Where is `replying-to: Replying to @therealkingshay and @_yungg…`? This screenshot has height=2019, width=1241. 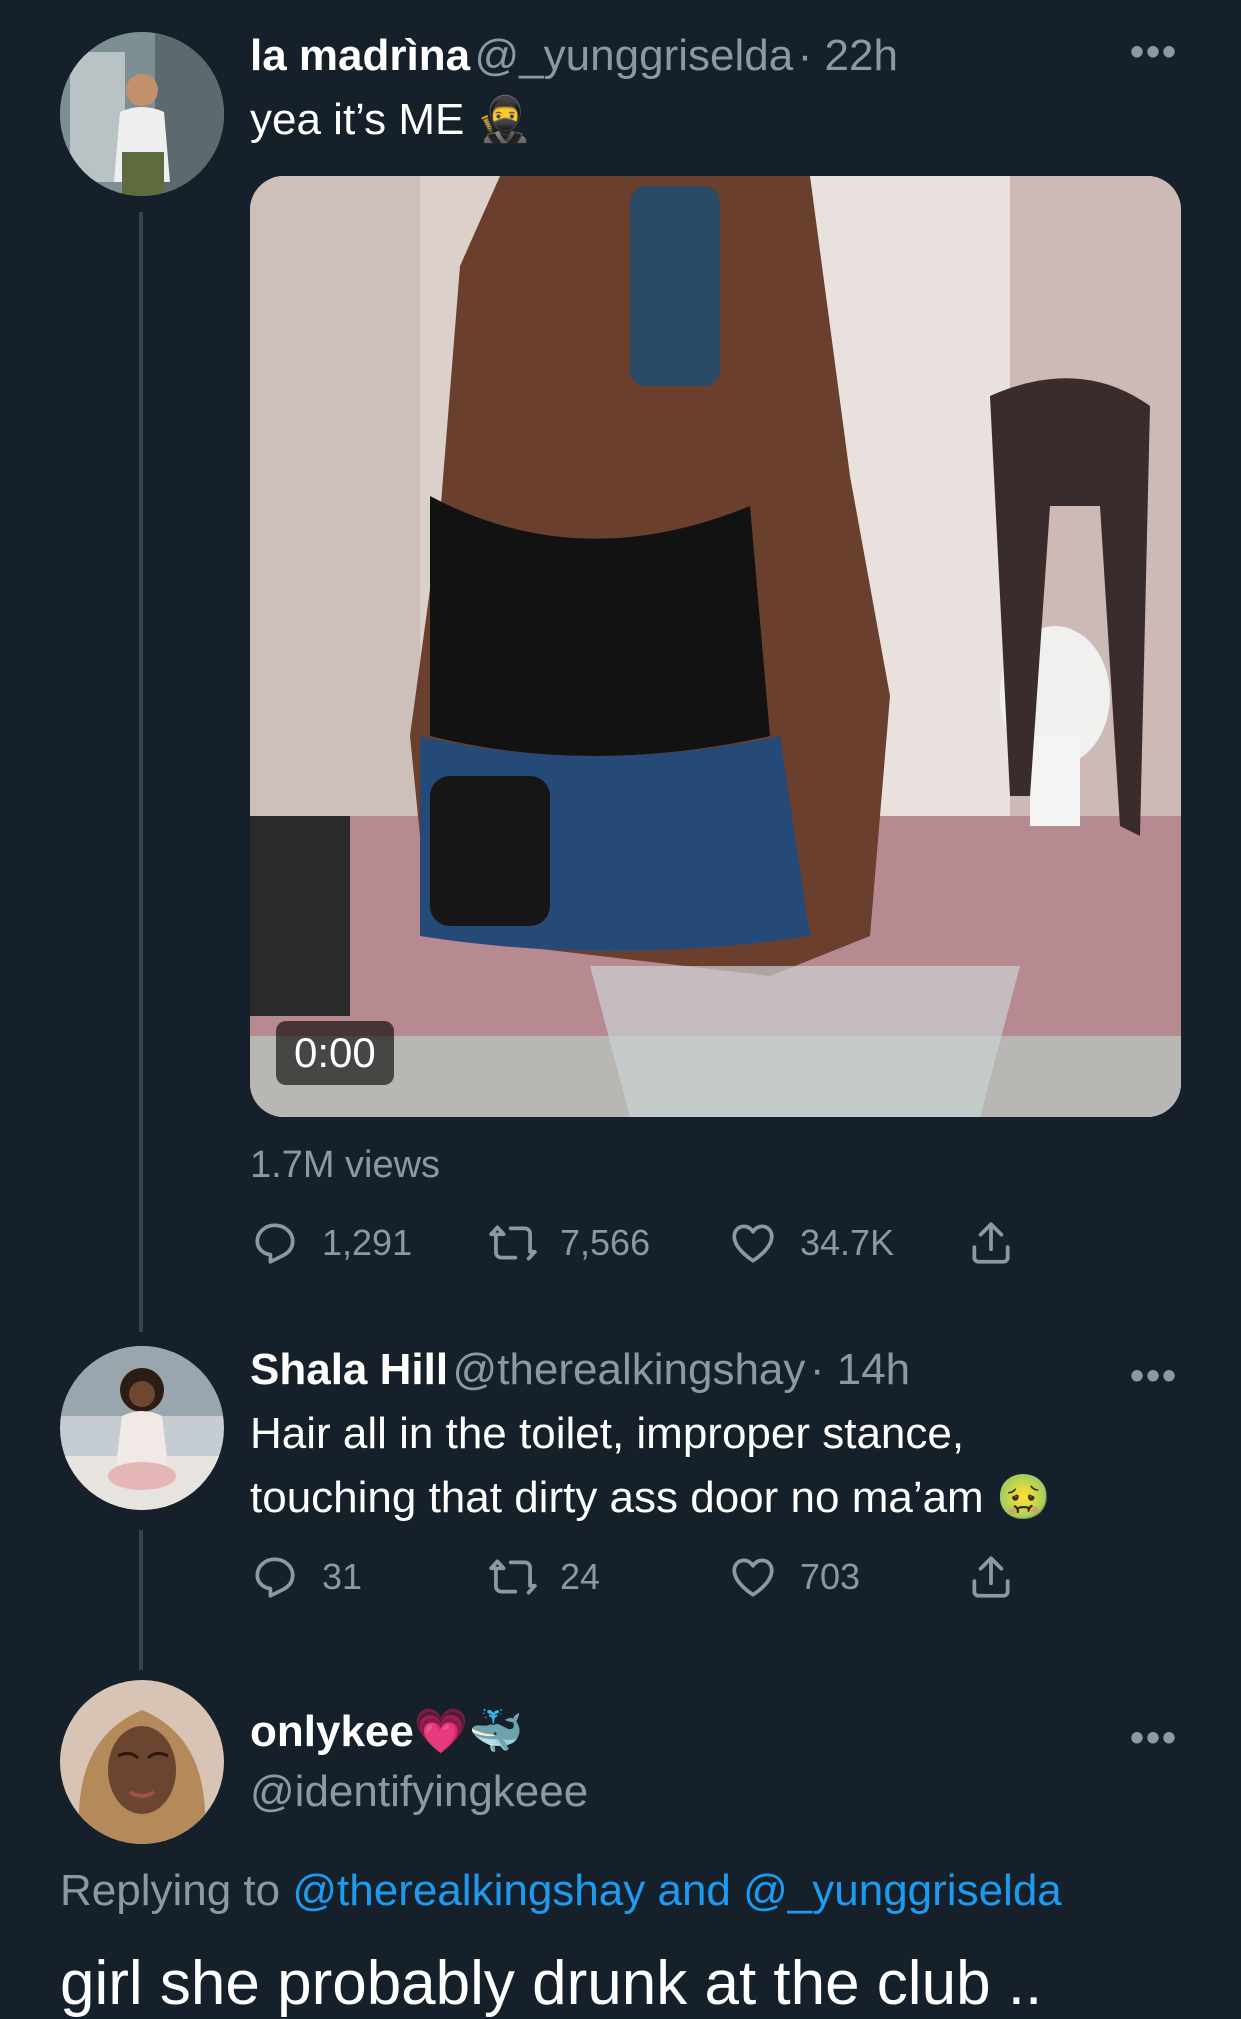 replying-to: Replying to @therealkingshay and @_yungg… is located at coordinates (561, 1890).